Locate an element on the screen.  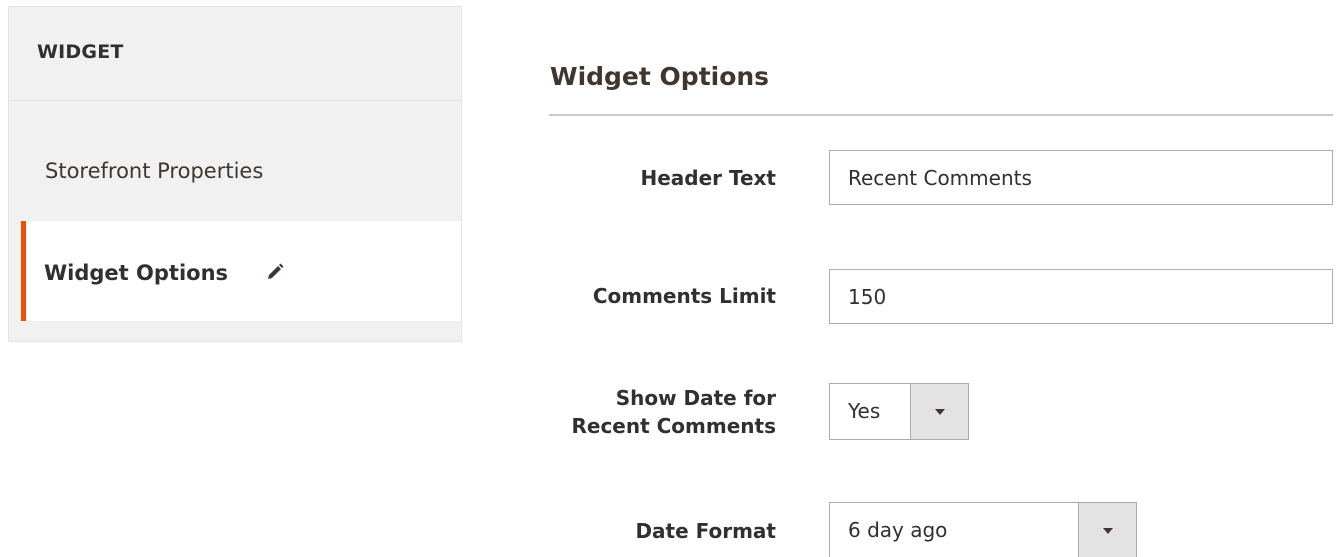
show-date-select-toggle is located at coordinates (939, 411).